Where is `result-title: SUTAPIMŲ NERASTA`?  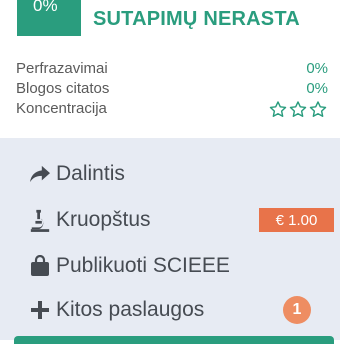 result-title: SUTAPIMŲ NERASTA is located at coordinates (196, 19).